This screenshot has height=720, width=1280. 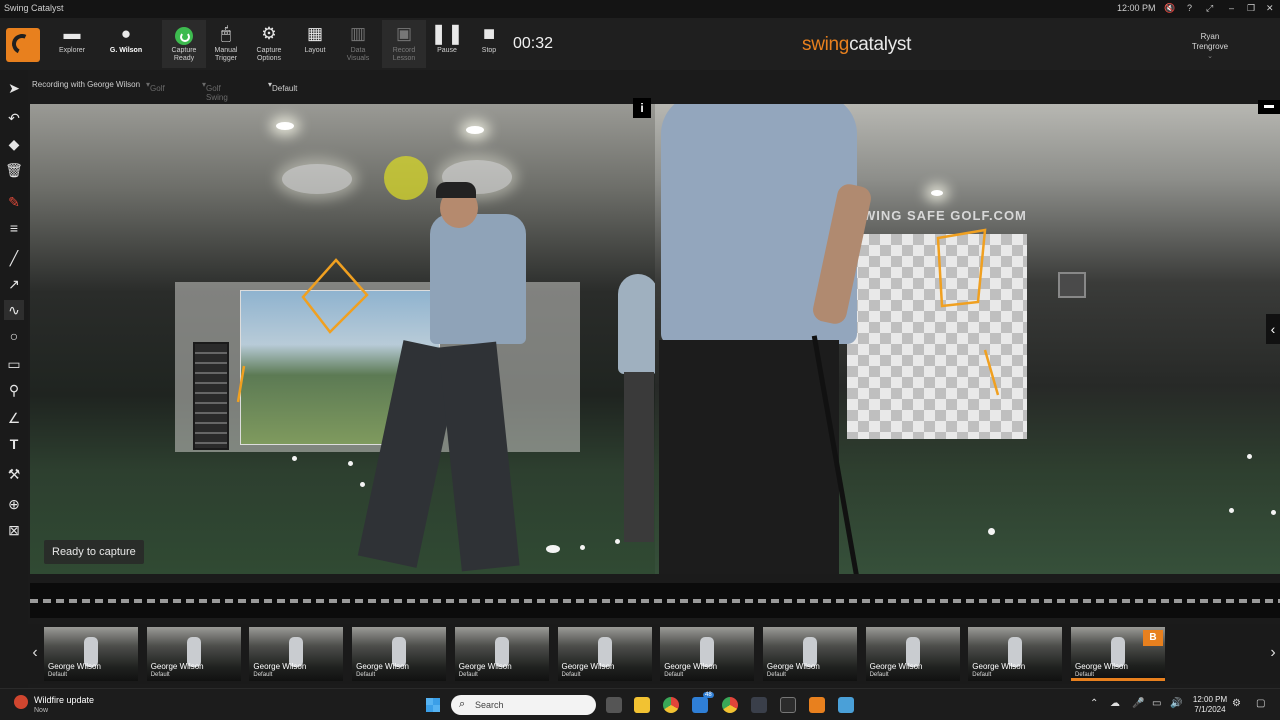 What do you see at coordinates (1176, 703) in the screenshot?
I see `volume-icon: 🔊` at bounding box center [1176, 703].